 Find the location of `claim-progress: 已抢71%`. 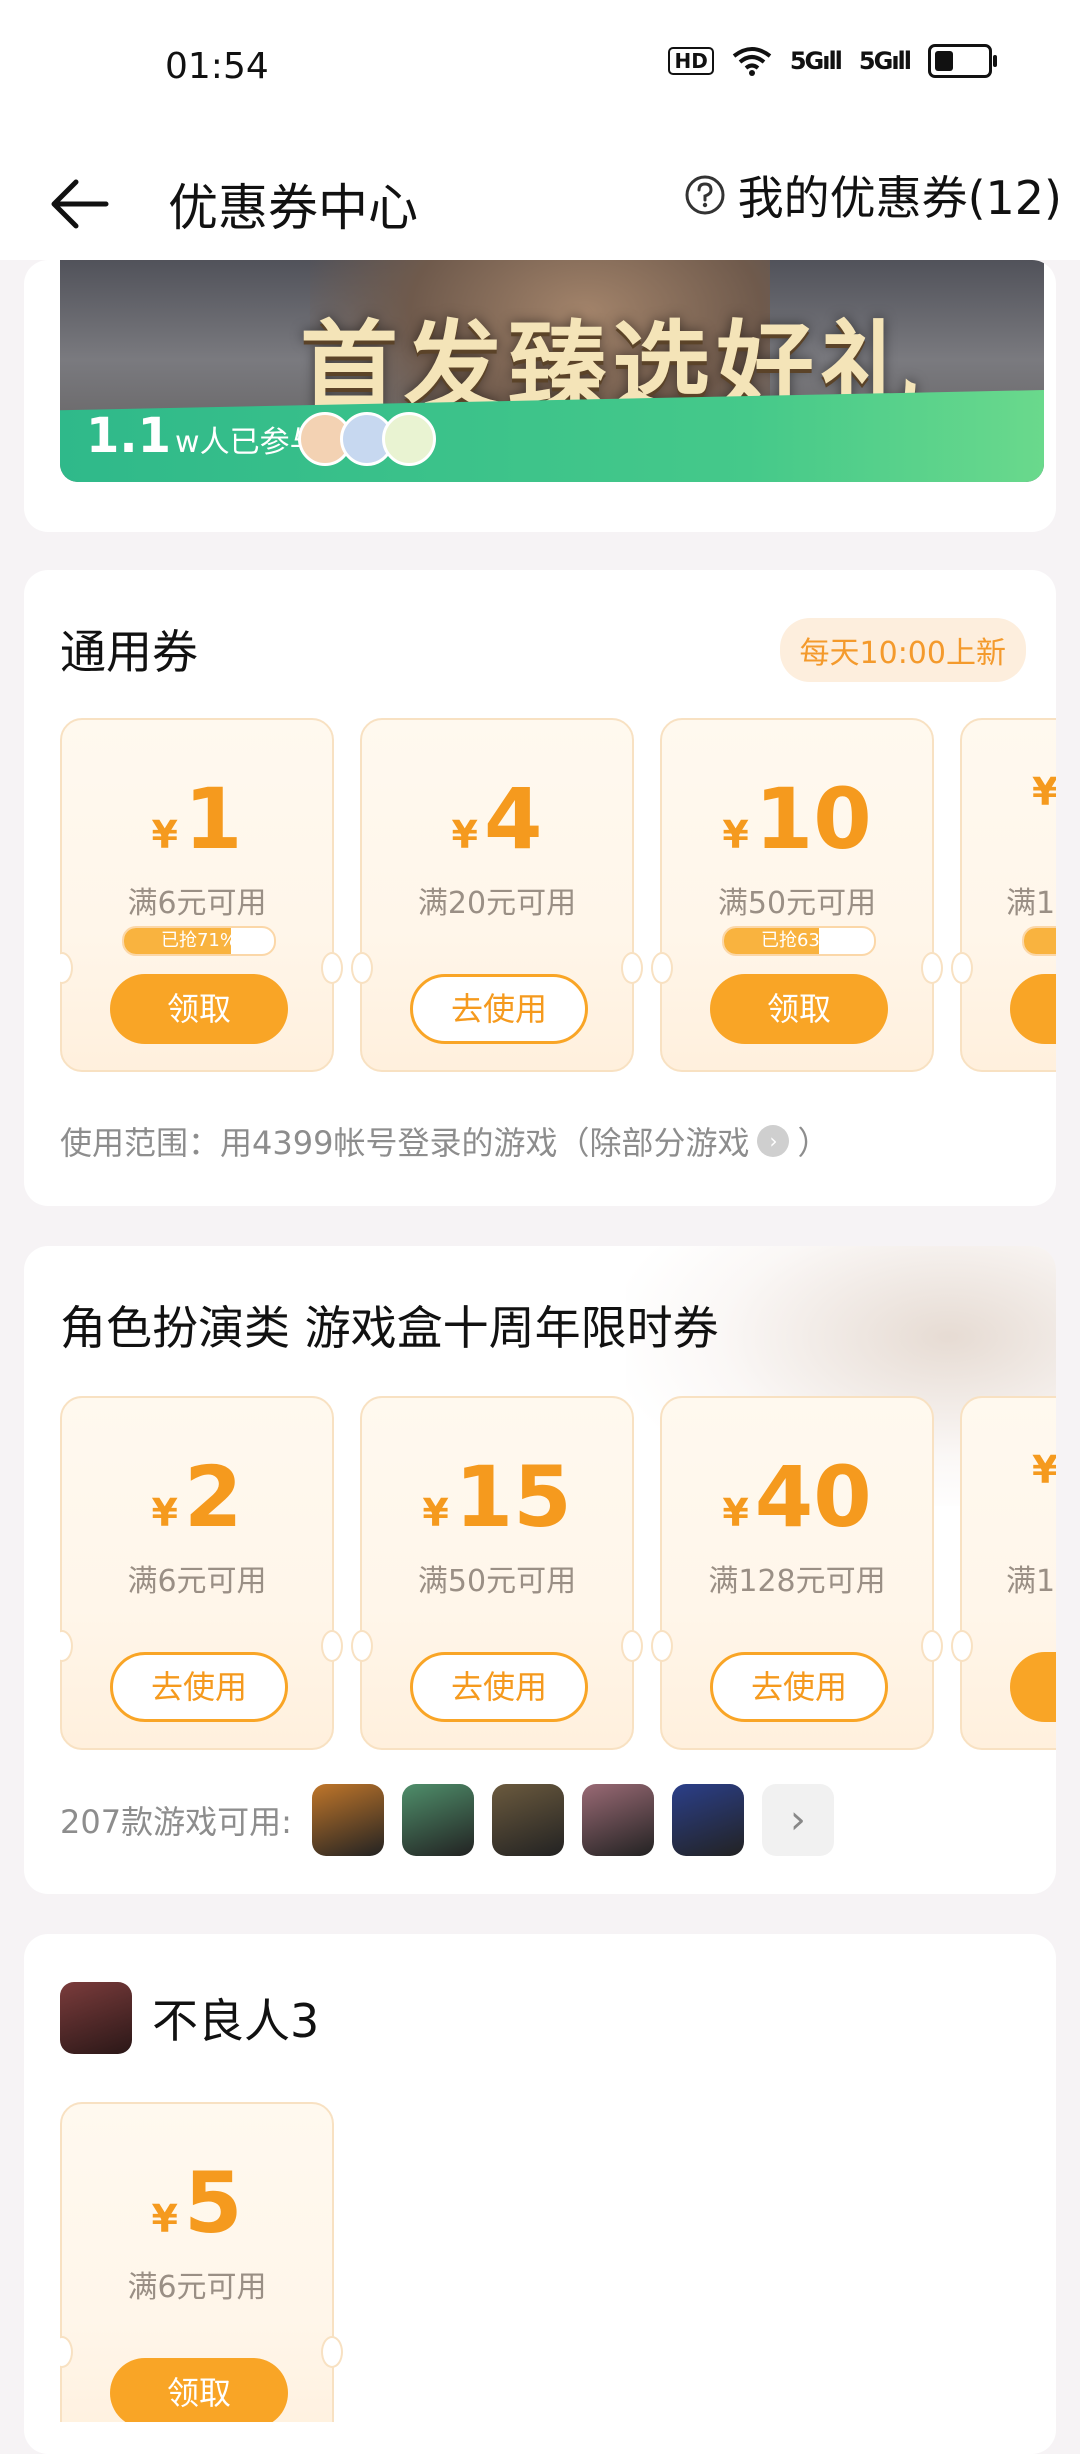

claim-progress: 已抢71% is located at coordinates (199, 941).